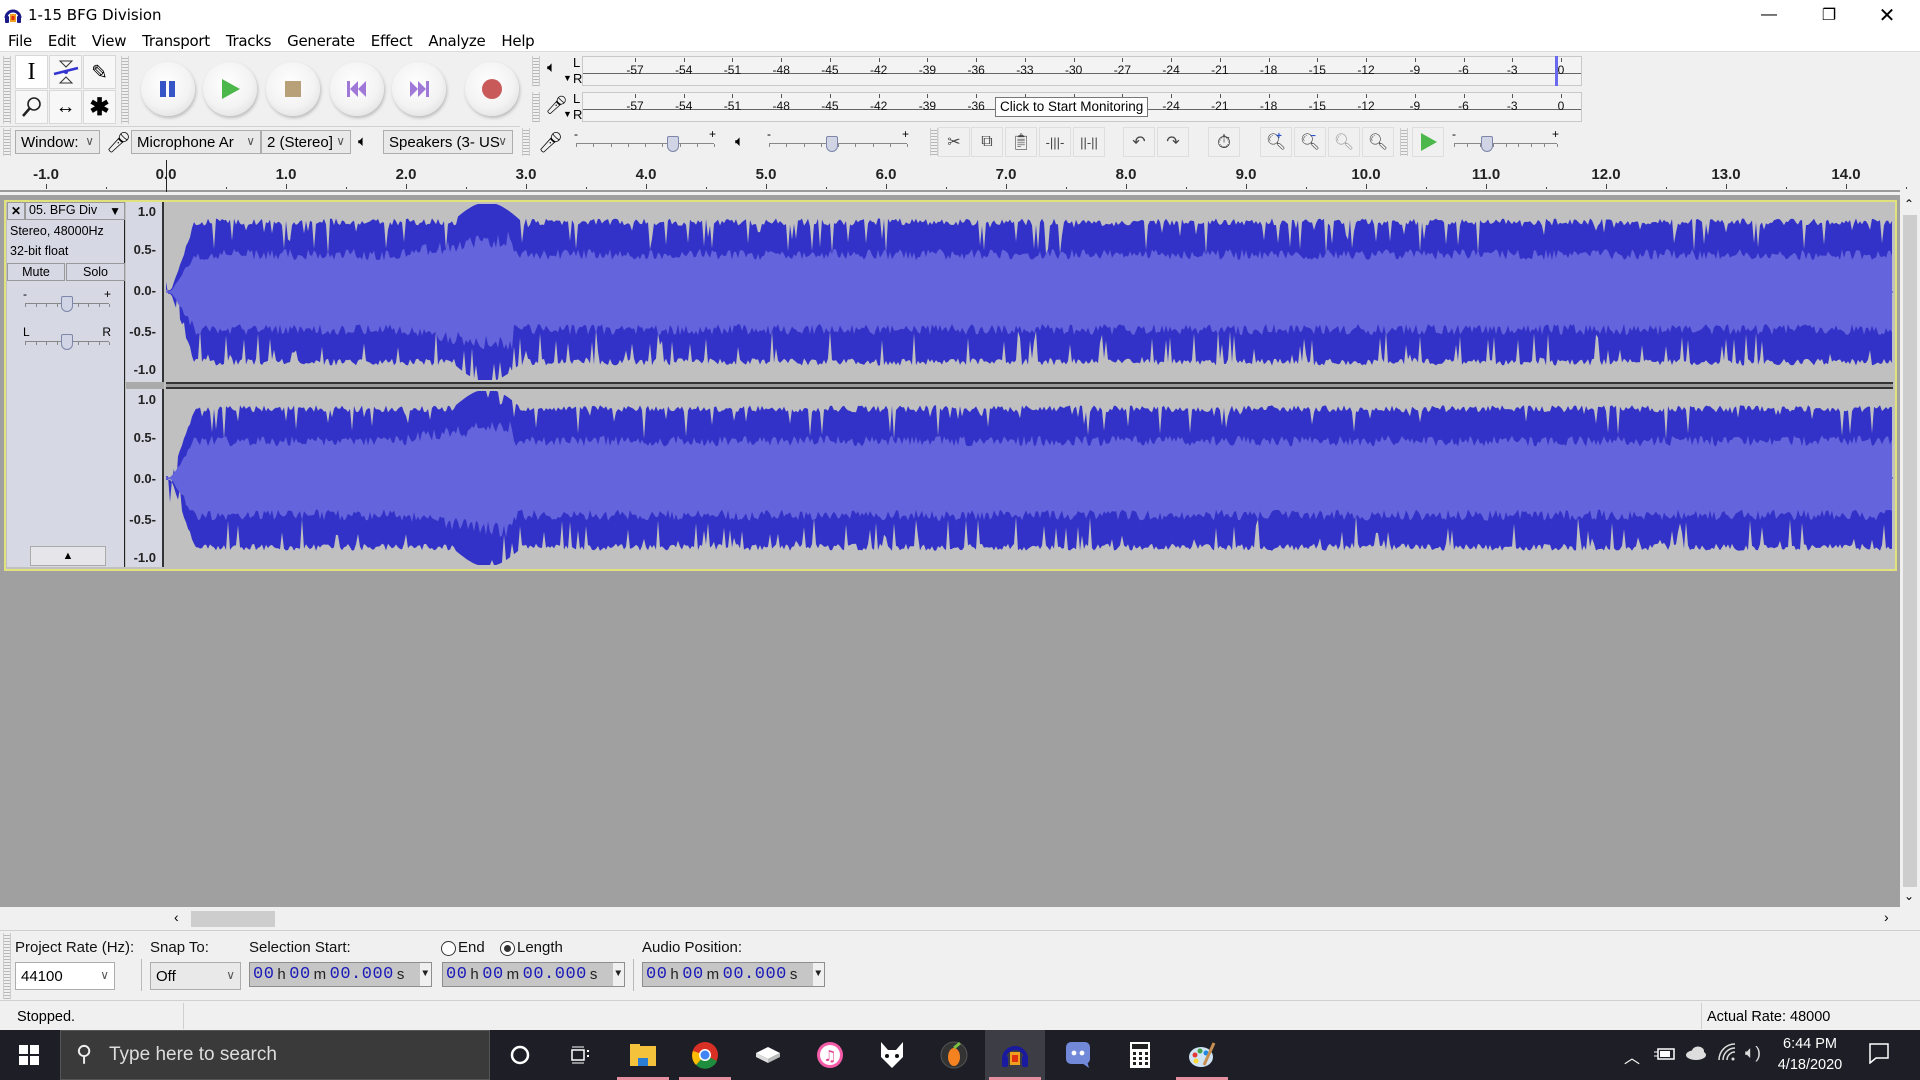 The image size is (1920, 1080). Describe the element at coordinates (419, 89) in the screenshot. I see `skip-to-end-button` at that location.